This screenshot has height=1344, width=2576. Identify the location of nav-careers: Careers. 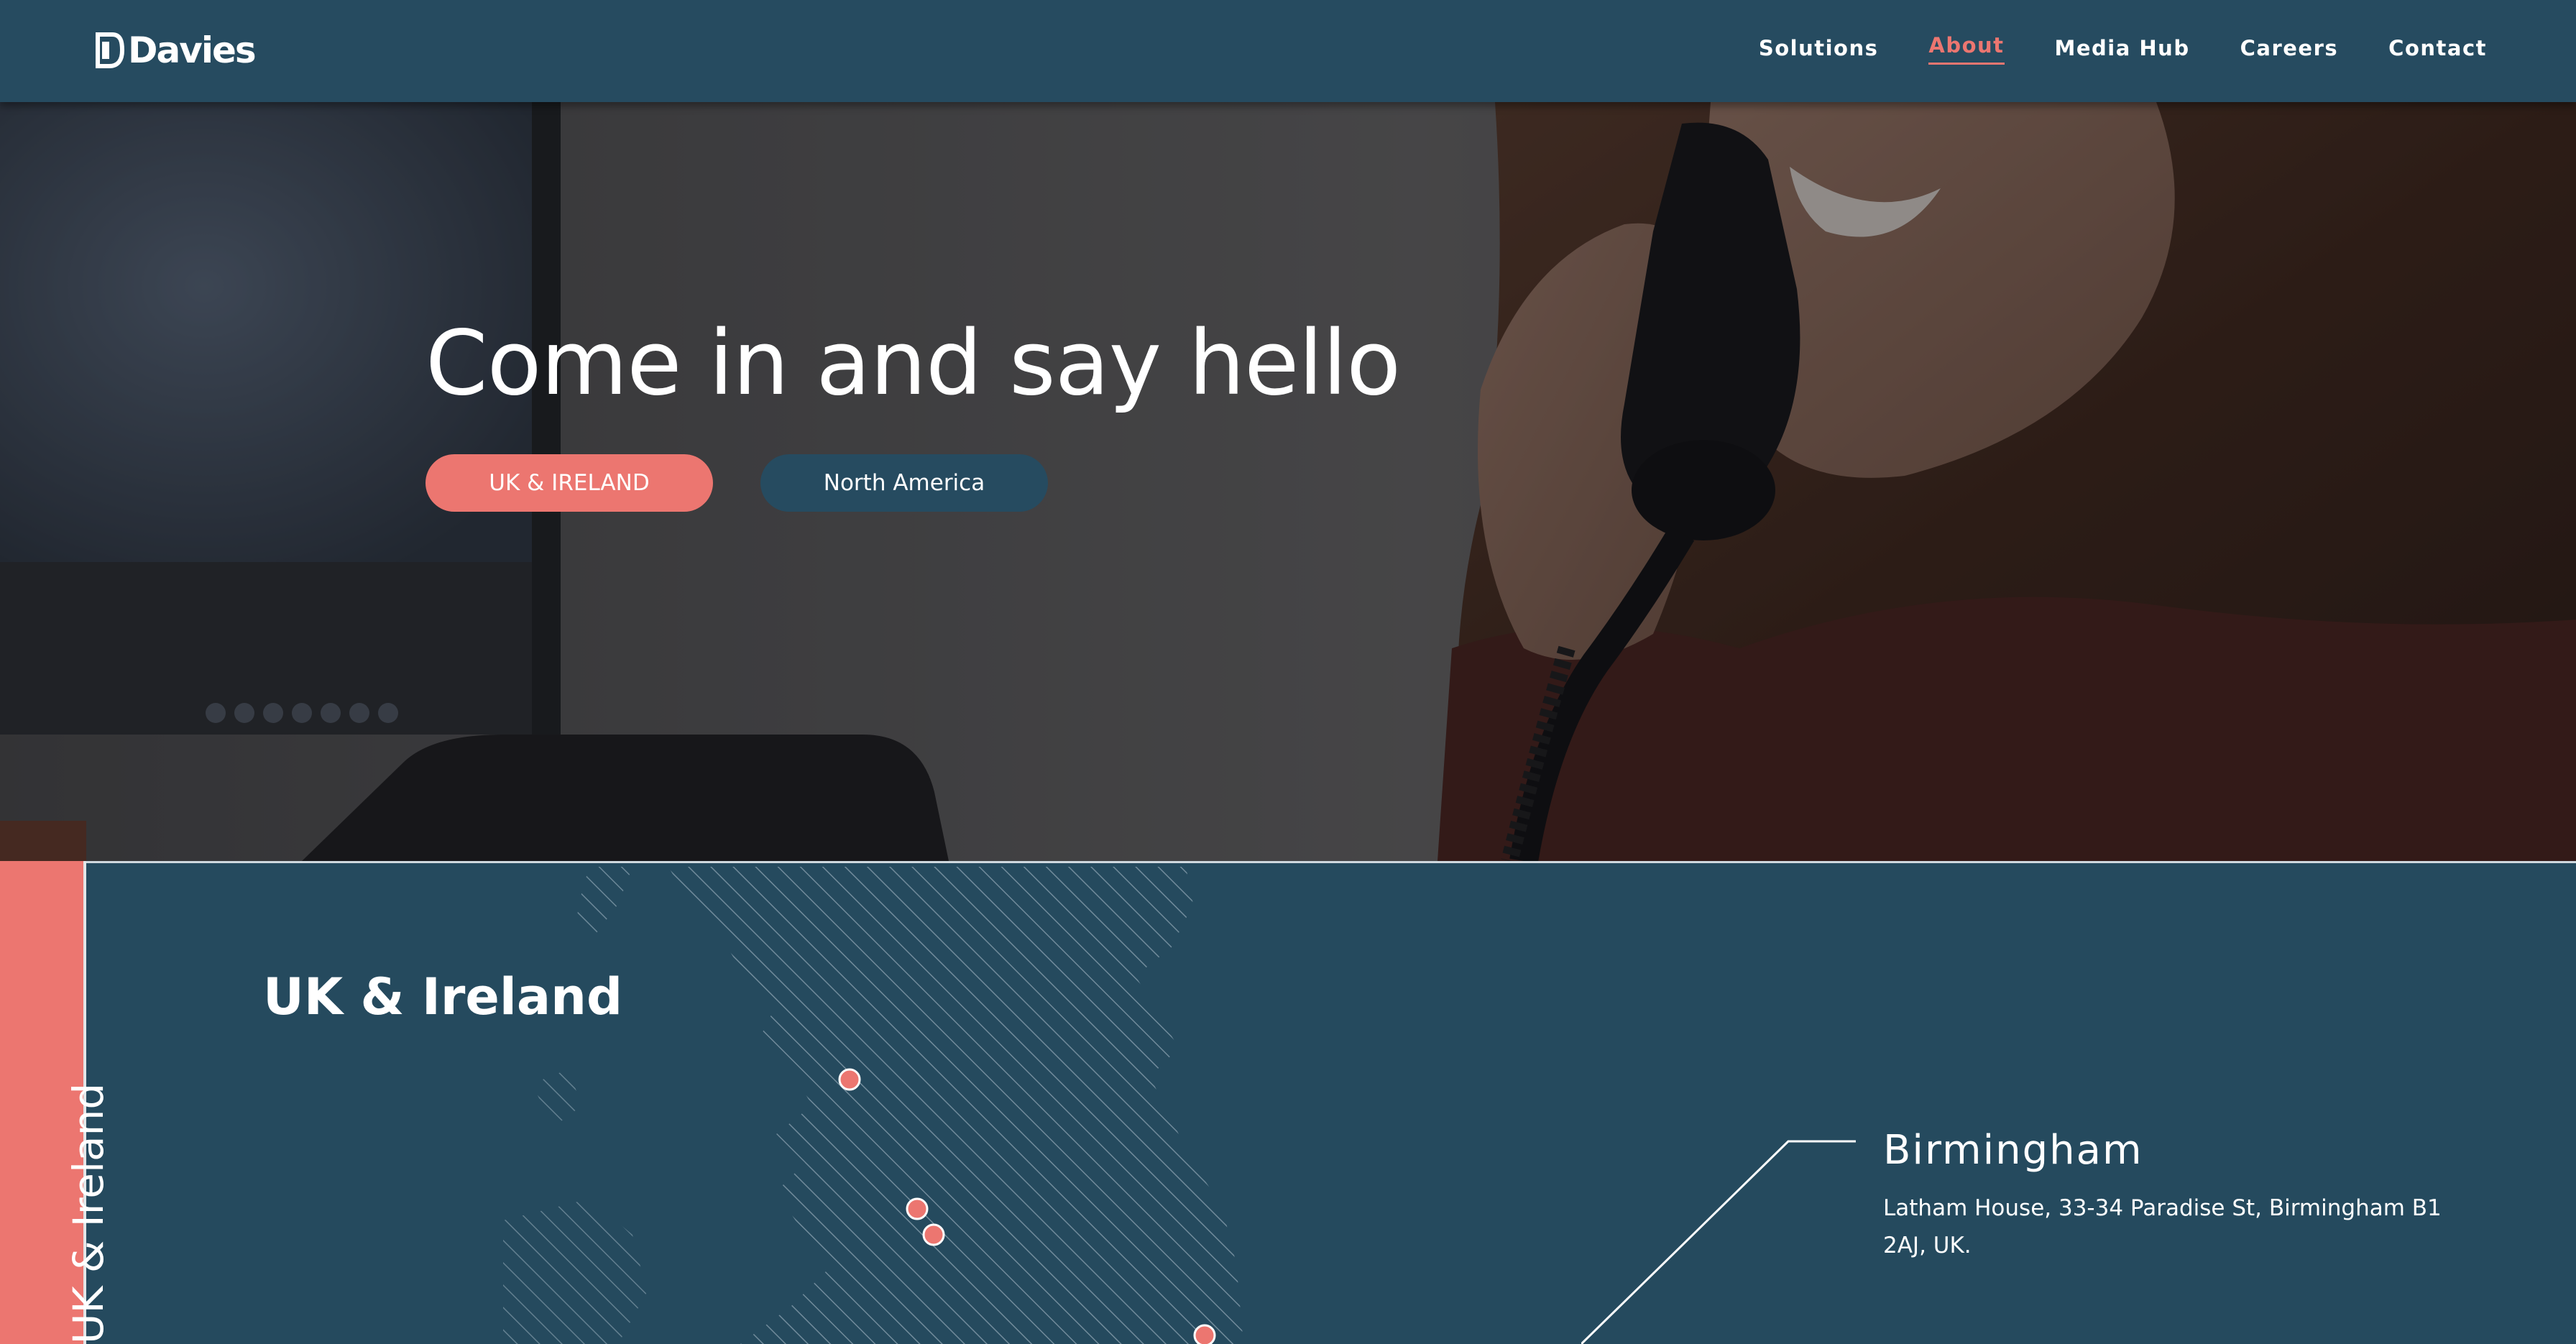
(2289, 51).